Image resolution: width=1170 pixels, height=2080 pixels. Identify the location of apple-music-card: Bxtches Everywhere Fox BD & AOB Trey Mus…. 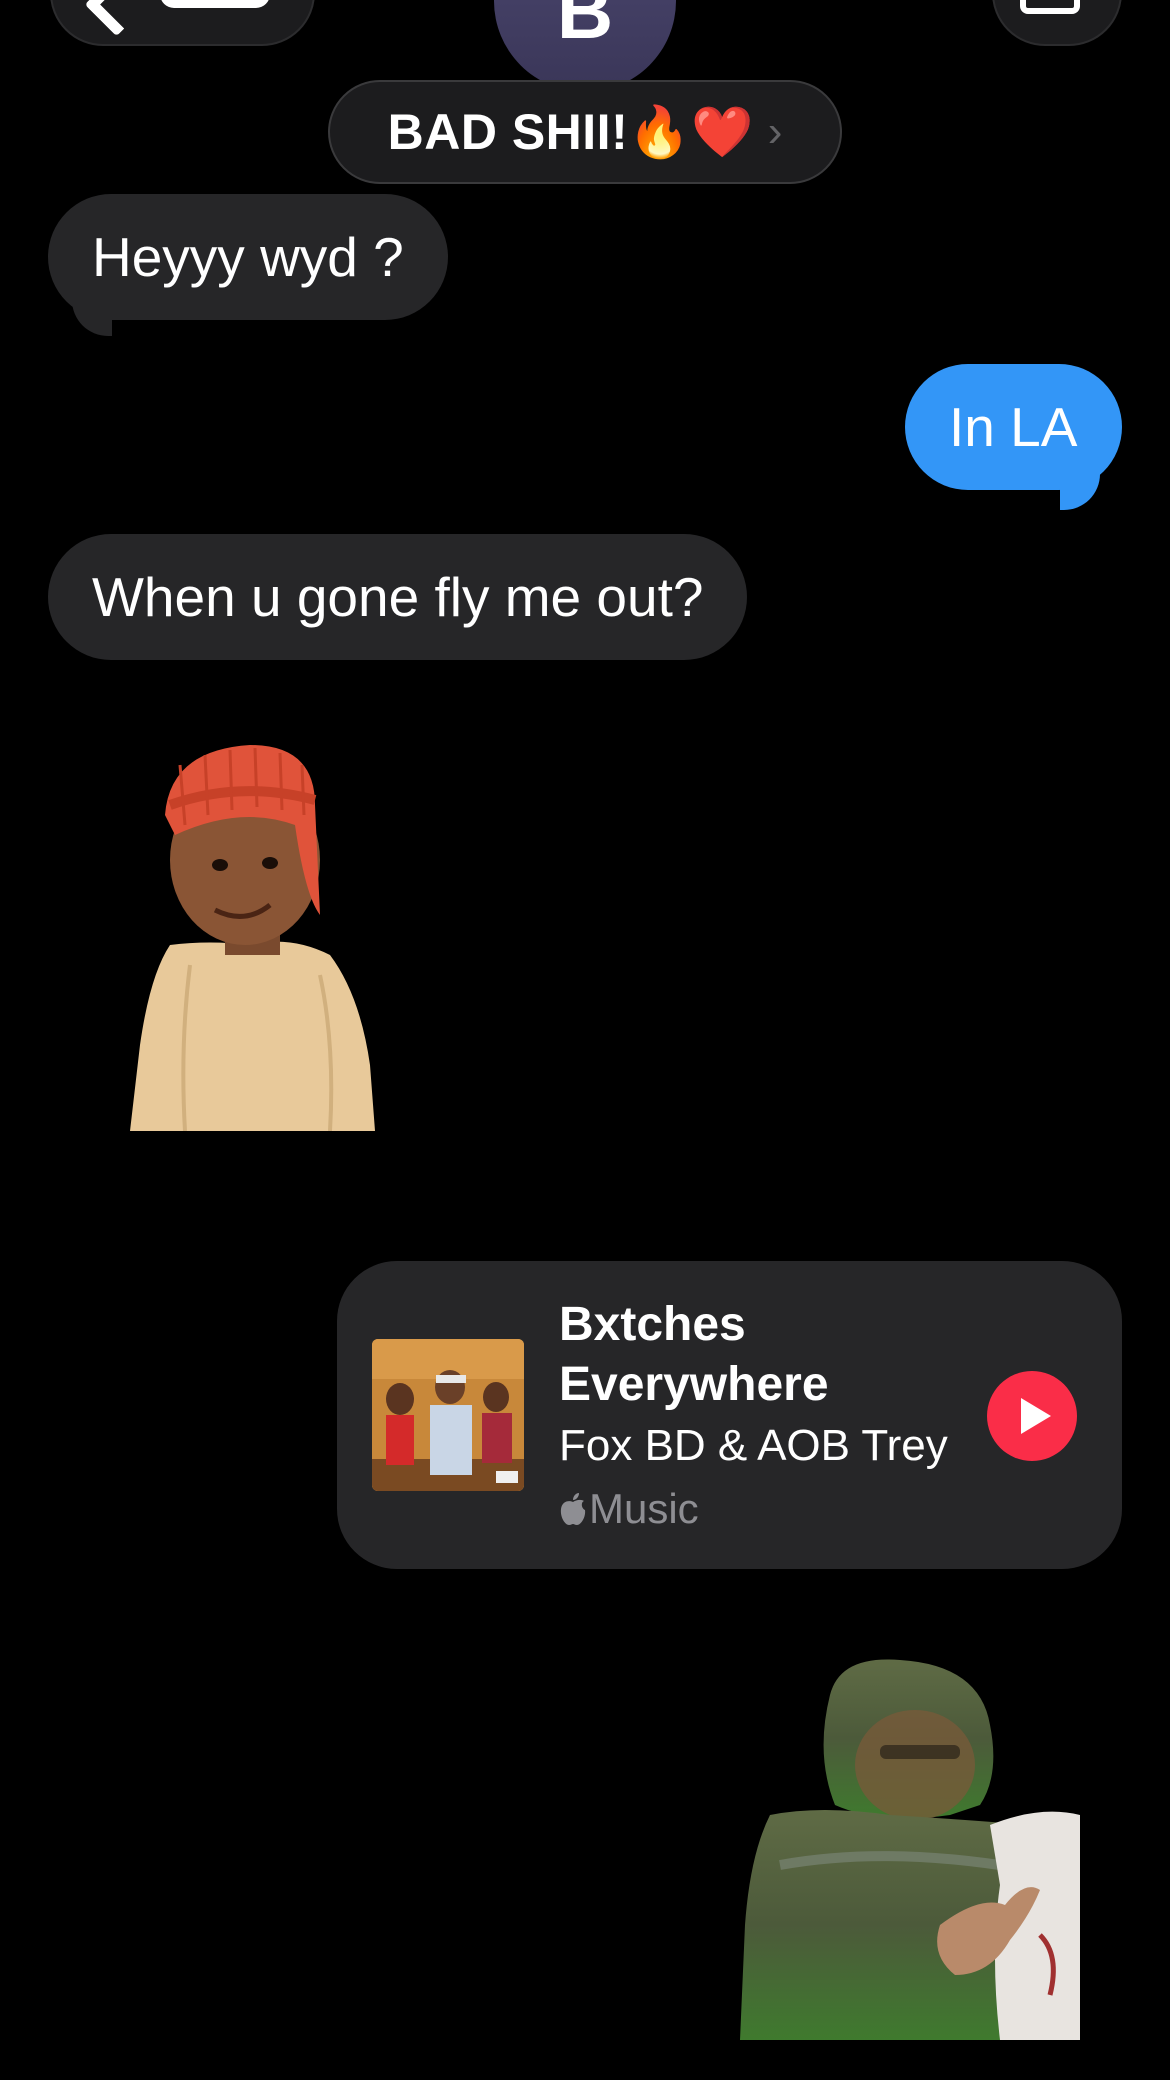
(729, 1415).